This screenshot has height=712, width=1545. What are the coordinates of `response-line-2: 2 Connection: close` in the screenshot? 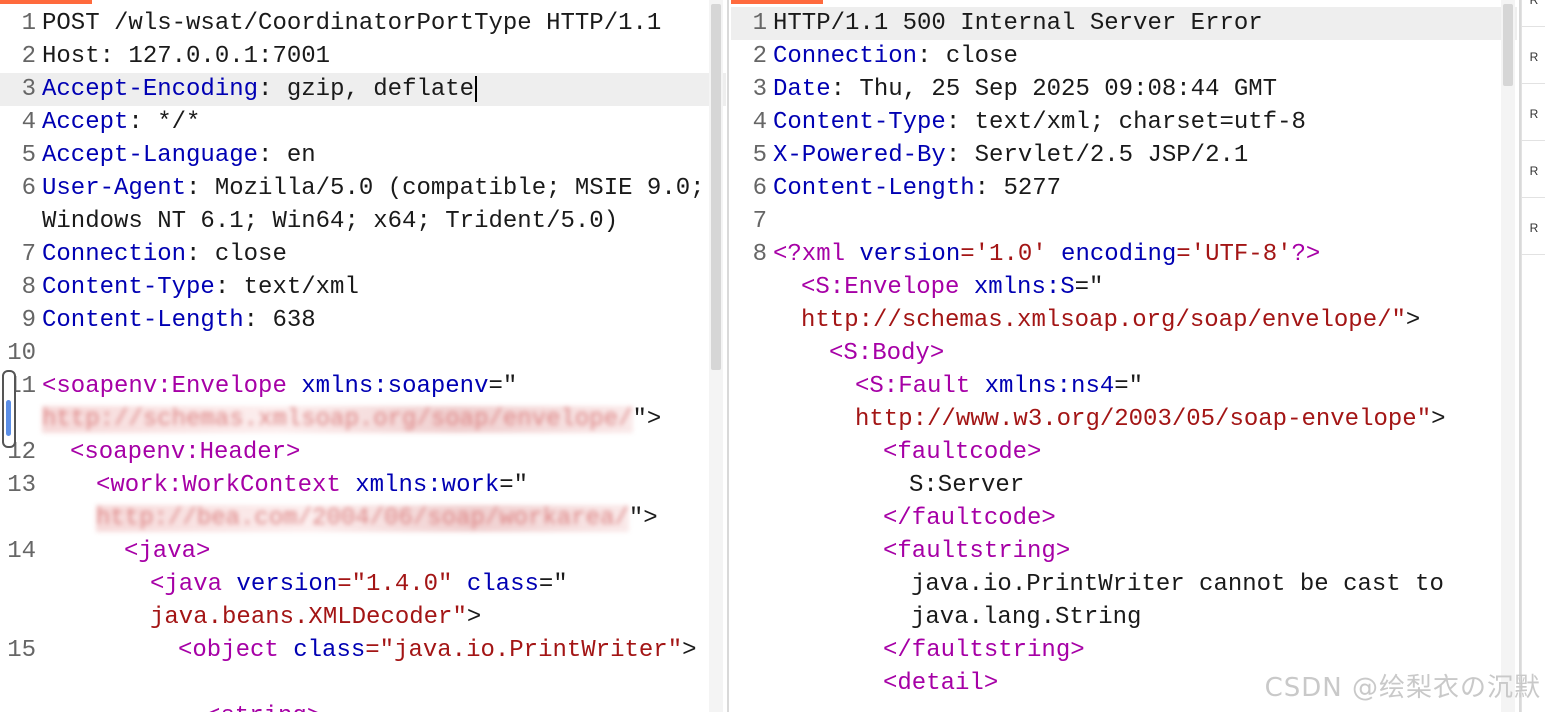 It's located at (885, 56).